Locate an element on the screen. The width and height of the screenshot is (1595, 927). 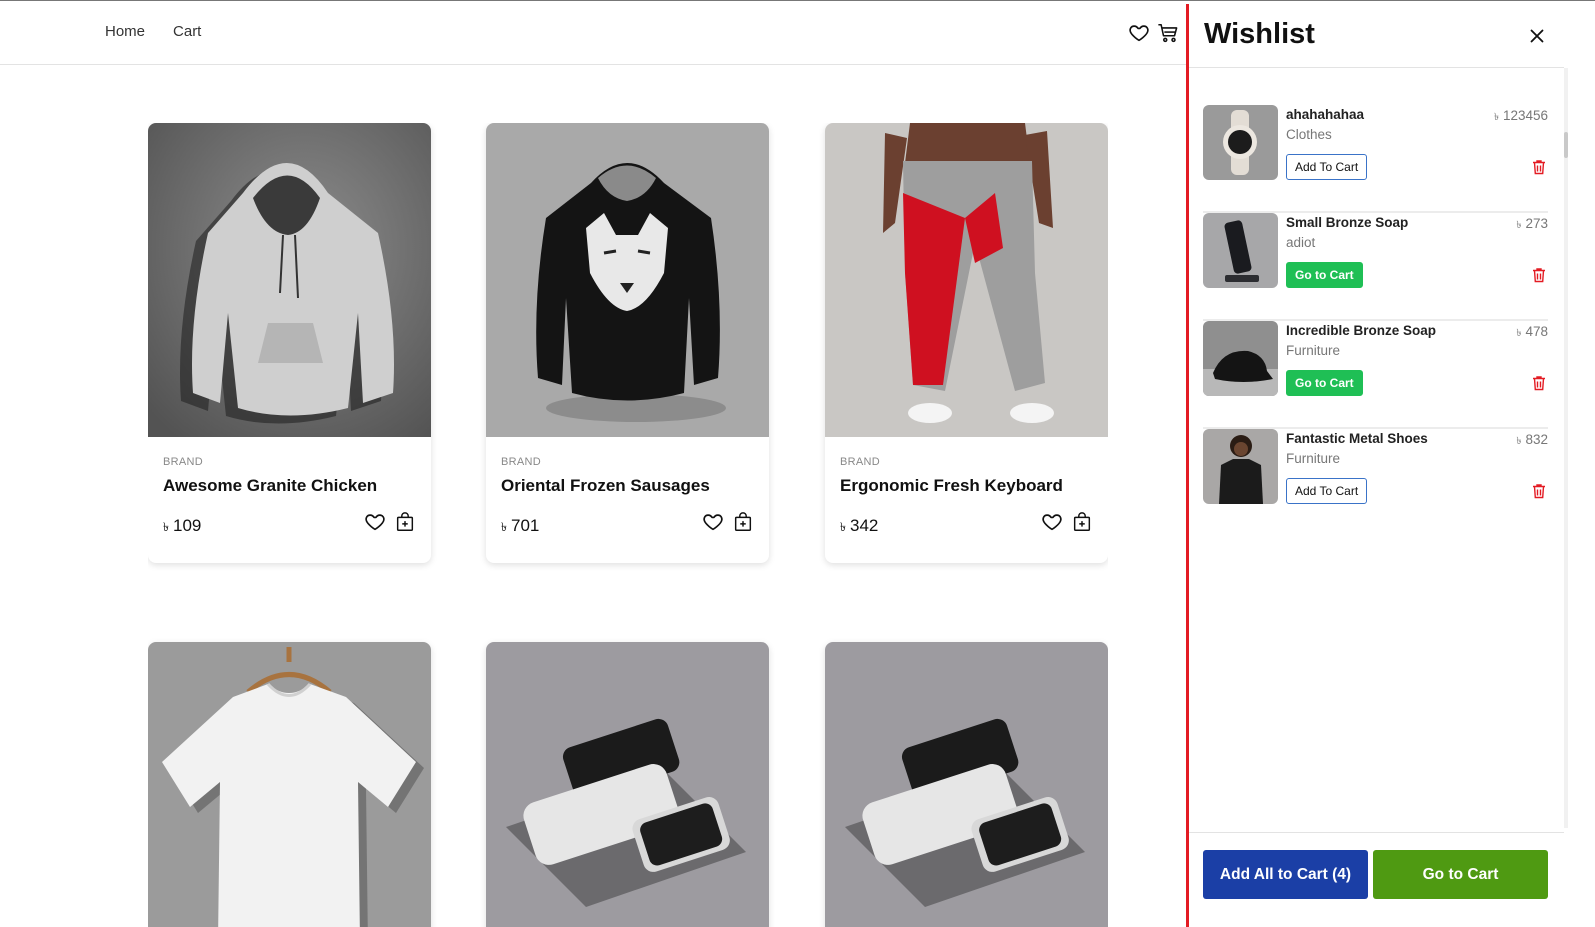
wishlist-item: ahahahahaa Clothes ৳ 123456 Add To Cart is located at coordinates (1375, 159).